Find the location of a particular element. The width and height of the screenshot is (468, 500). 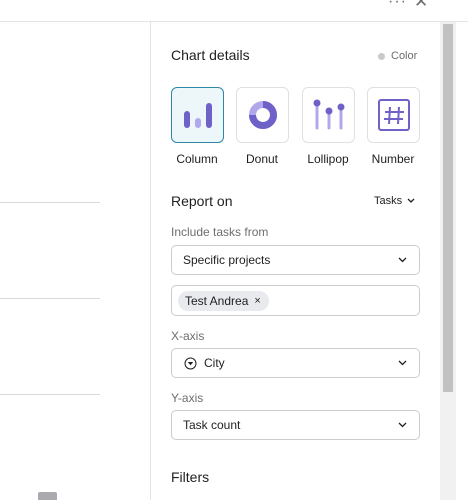

resize-handle is located at coordinates (47, 496).